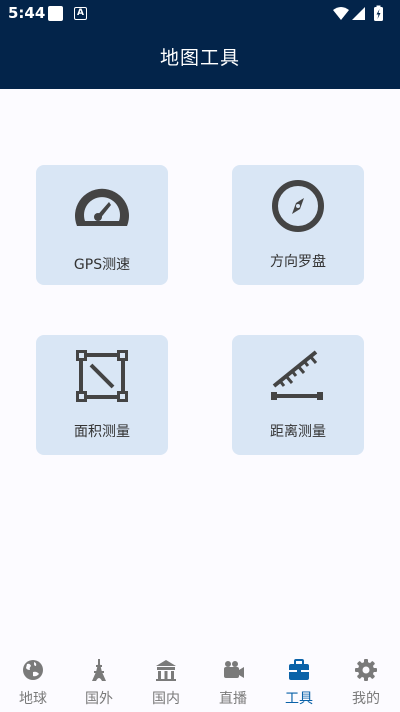  I want to click on ruler-icon, so click(298, 376).